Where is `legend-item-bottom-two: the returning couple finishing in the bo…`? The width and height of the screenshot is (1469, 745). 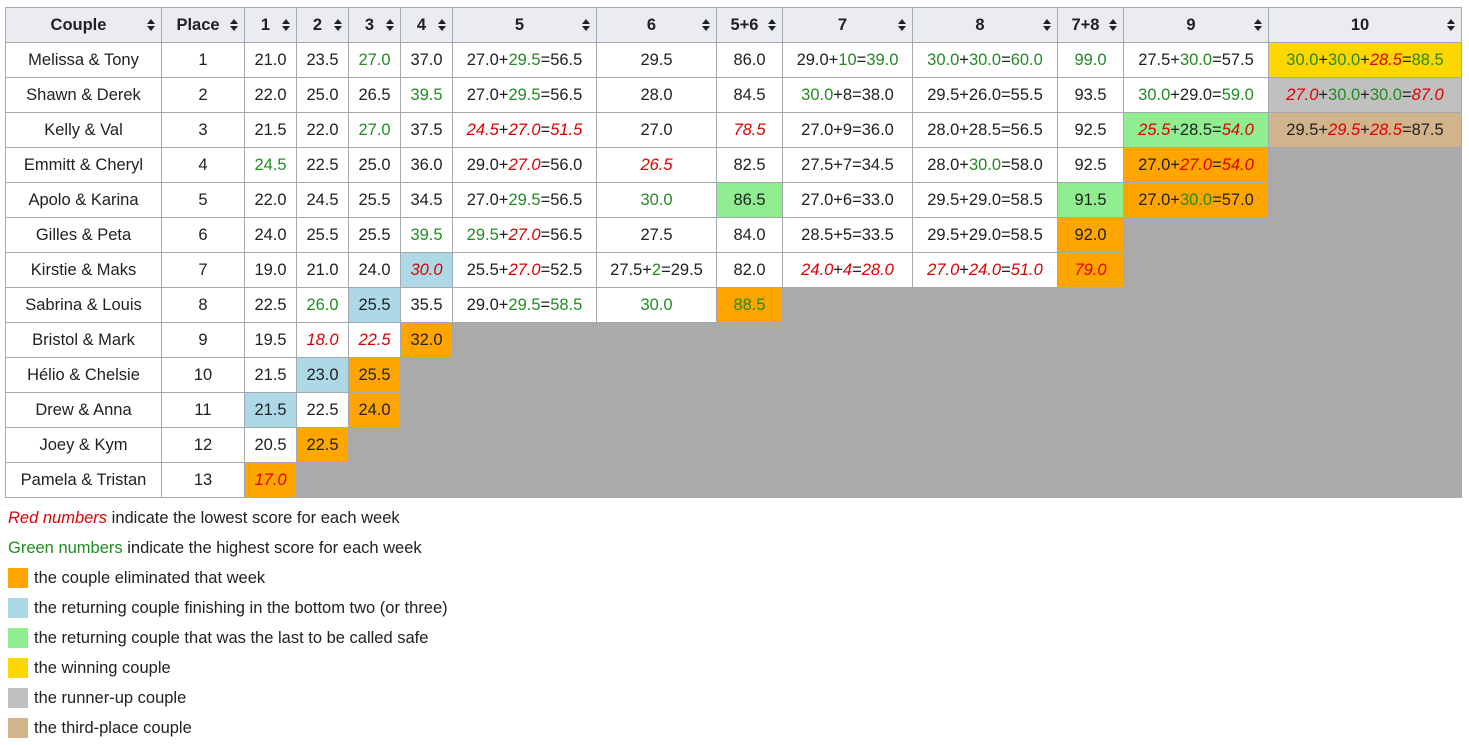
legend-item-bottom-two: the returning couple finishing in the bo… is located at coordinates (228, 608).